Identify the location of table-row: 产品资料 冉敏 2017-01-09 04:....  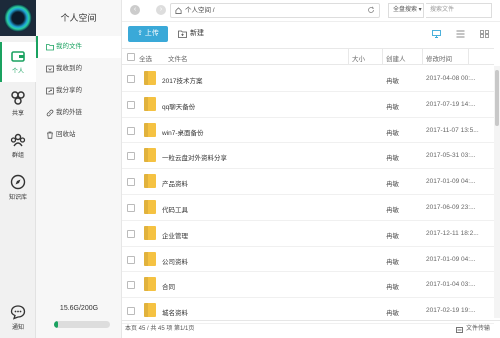
(308, 182).